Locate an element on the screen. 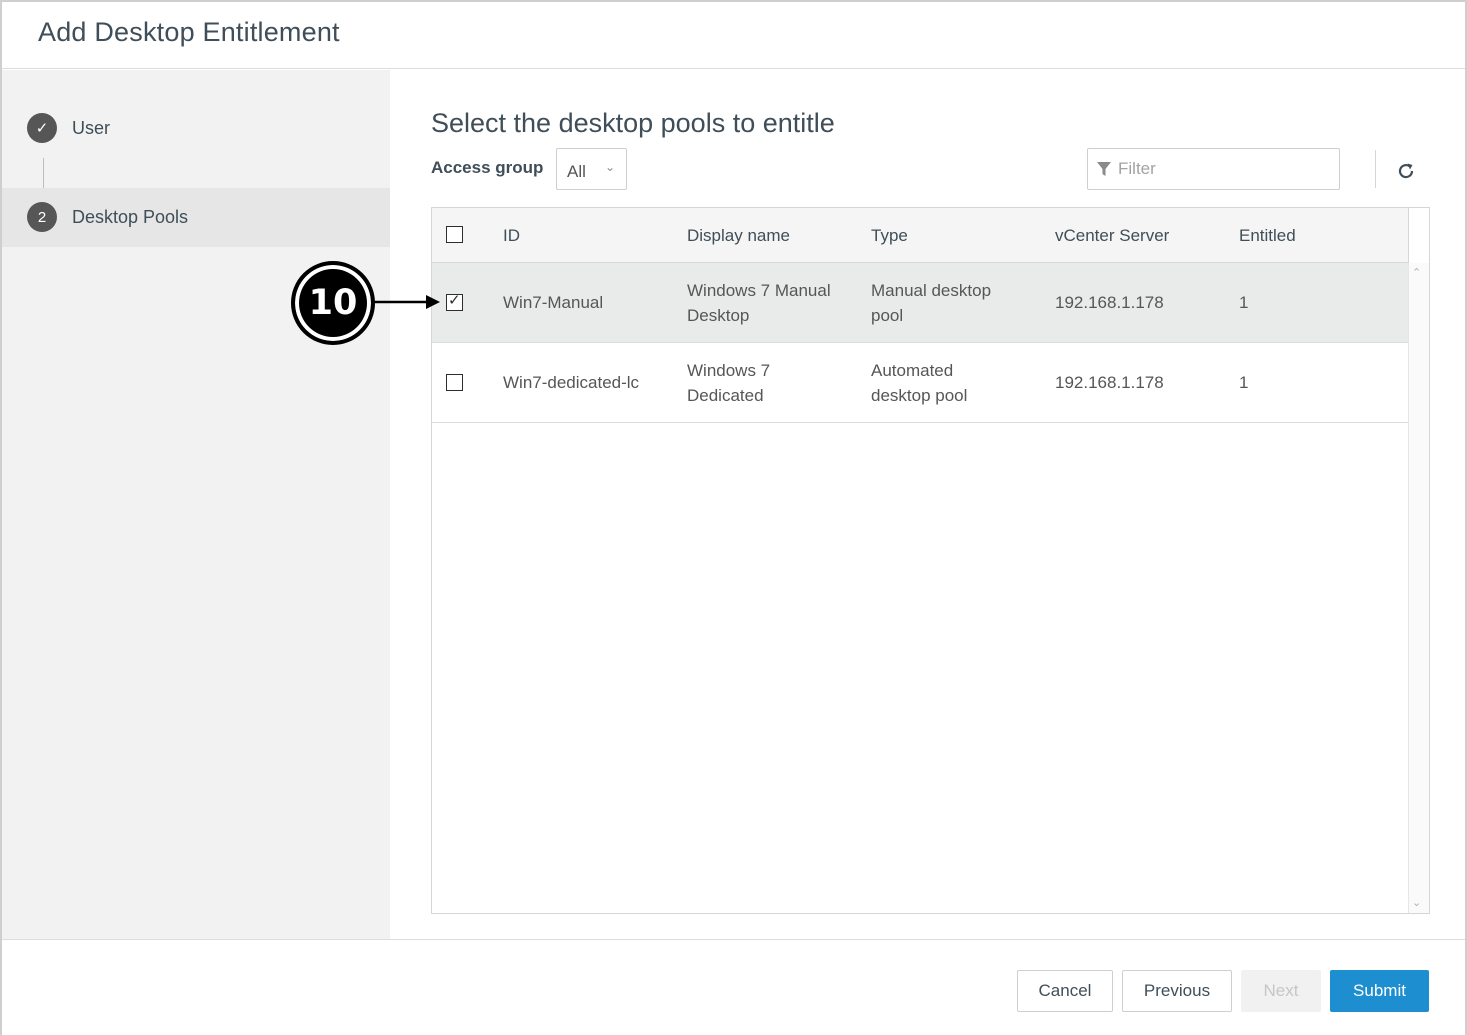  cell-type-line2: desktop pool is located at coordinates (919, 395).